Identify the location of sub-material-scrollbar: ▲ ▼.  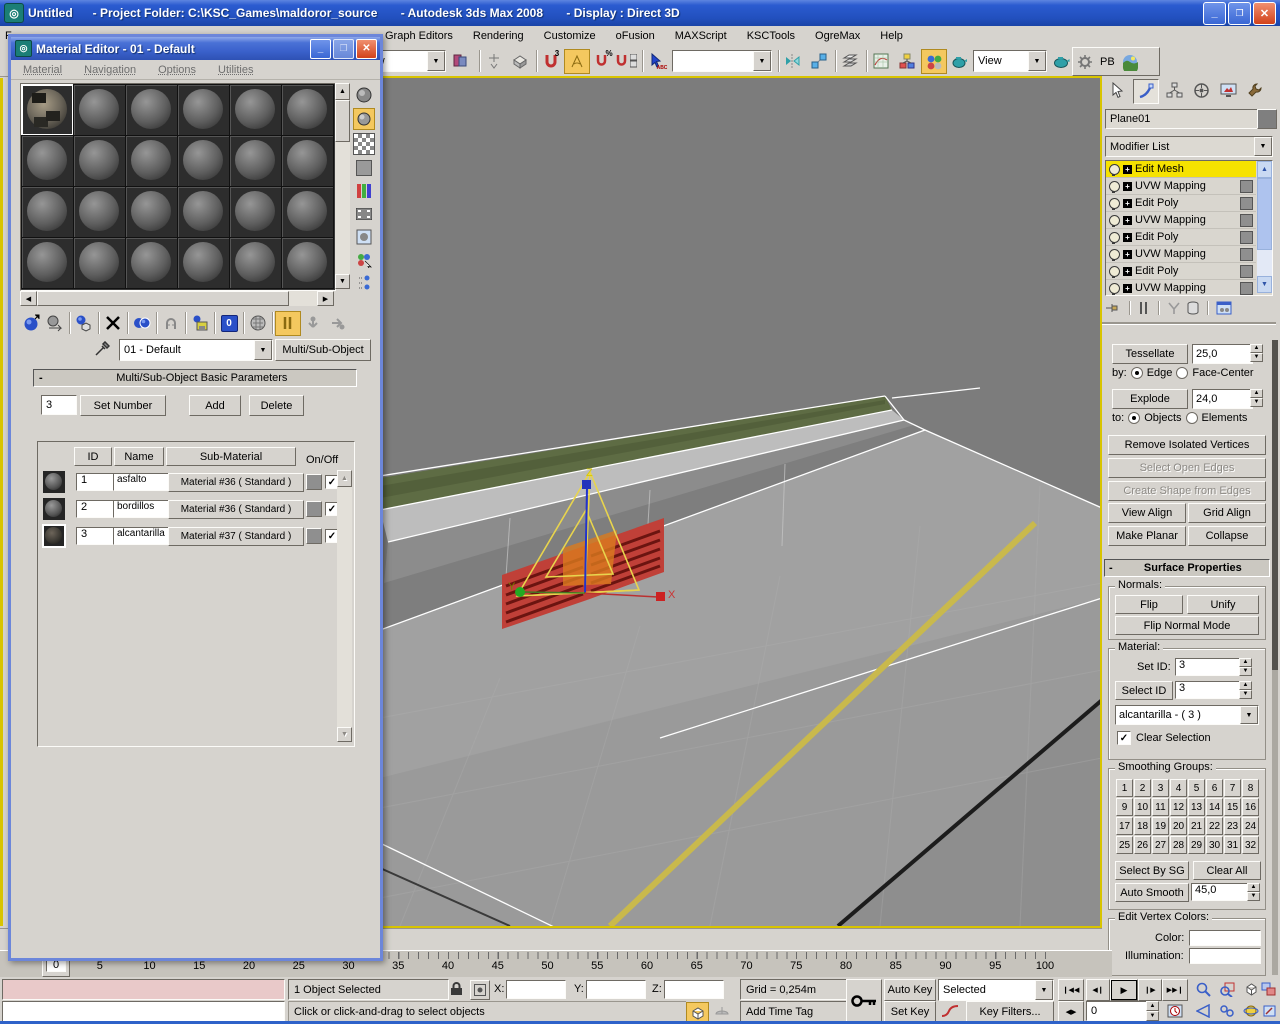
(344, 606).